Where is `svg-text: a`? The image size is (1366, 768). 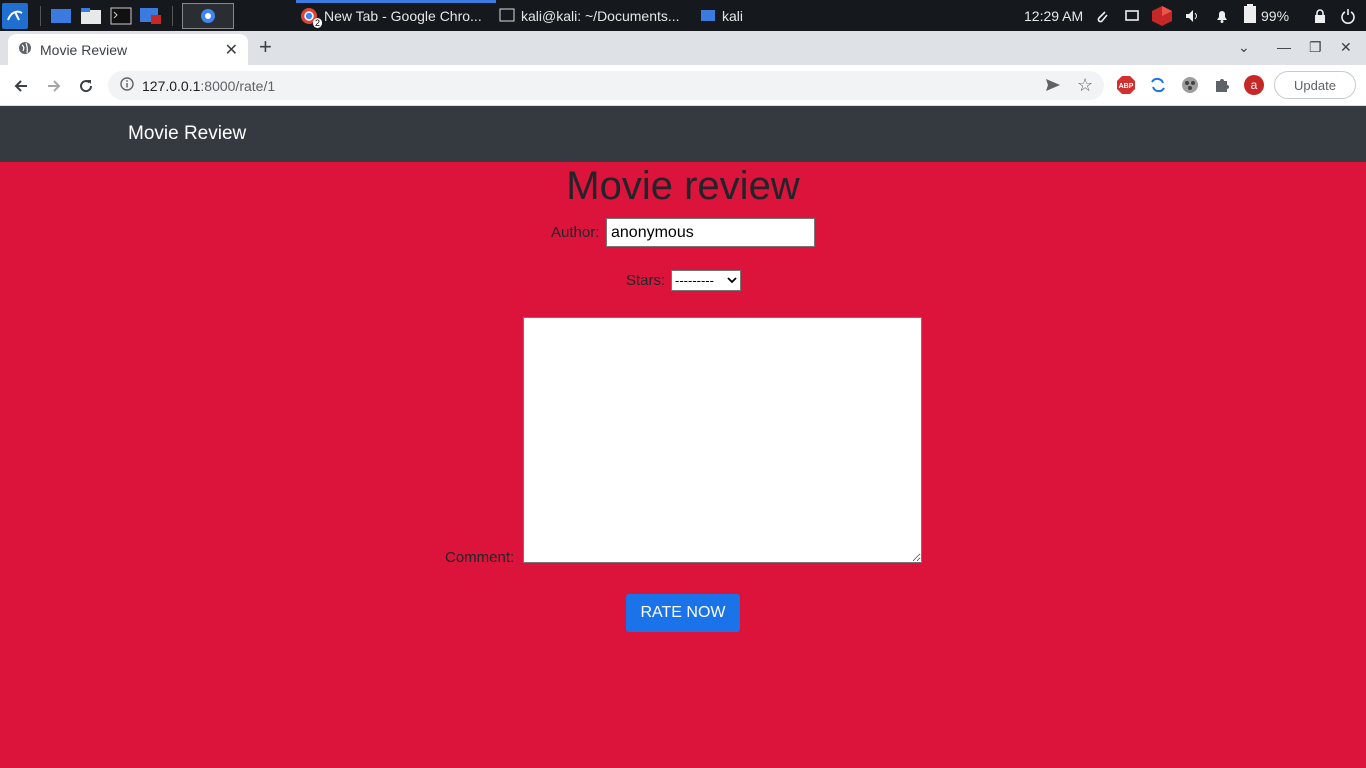
svg-text: a is located at coordinates (1254, 85).